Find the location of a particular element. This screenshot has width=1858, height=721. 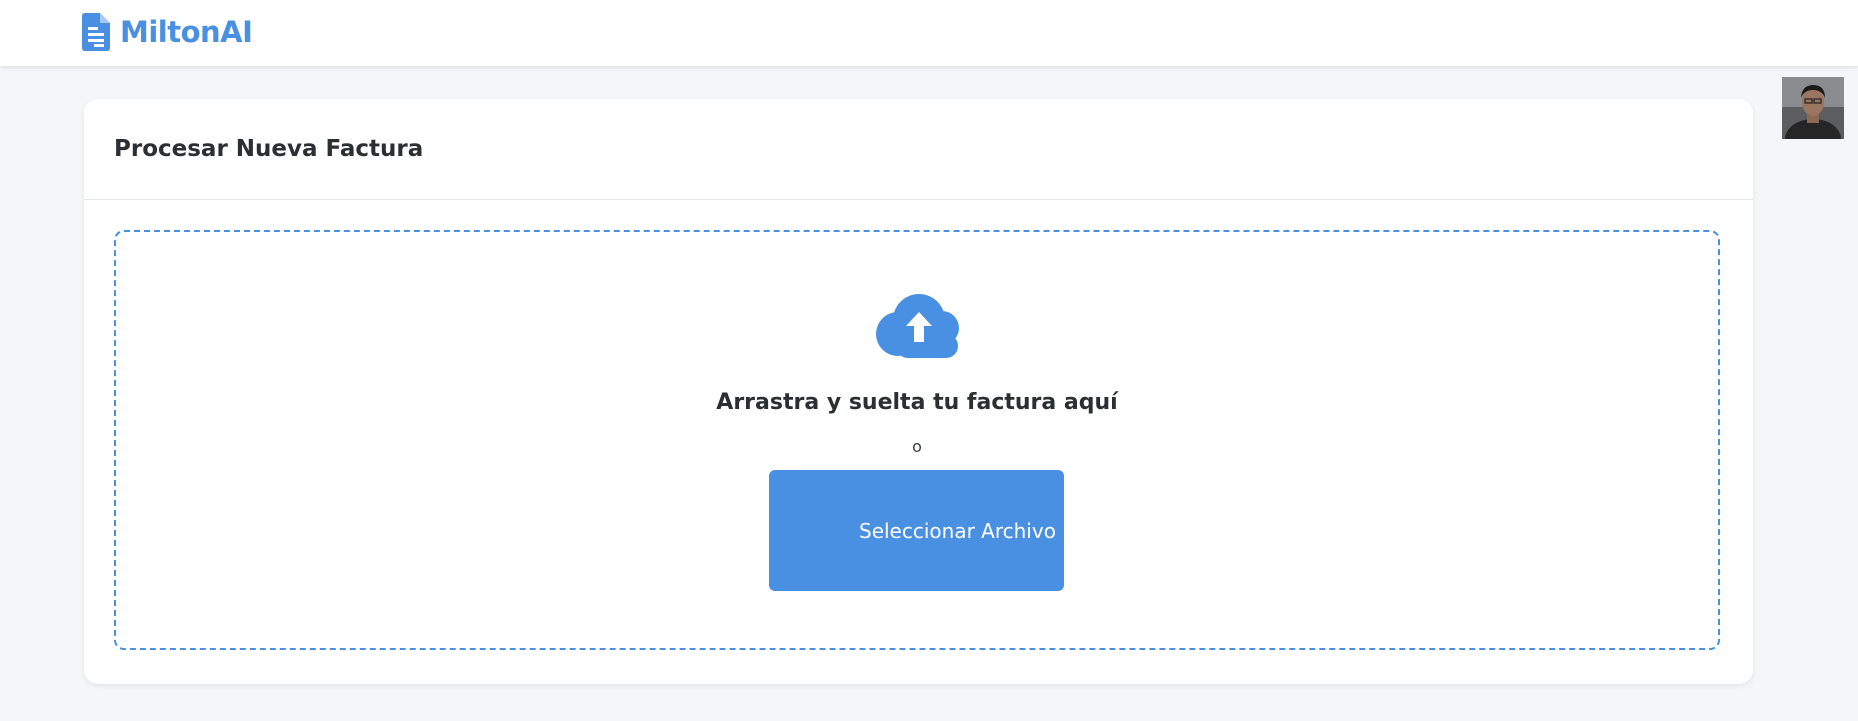

cloud-upload-icon is located at coordinates (919, 326).